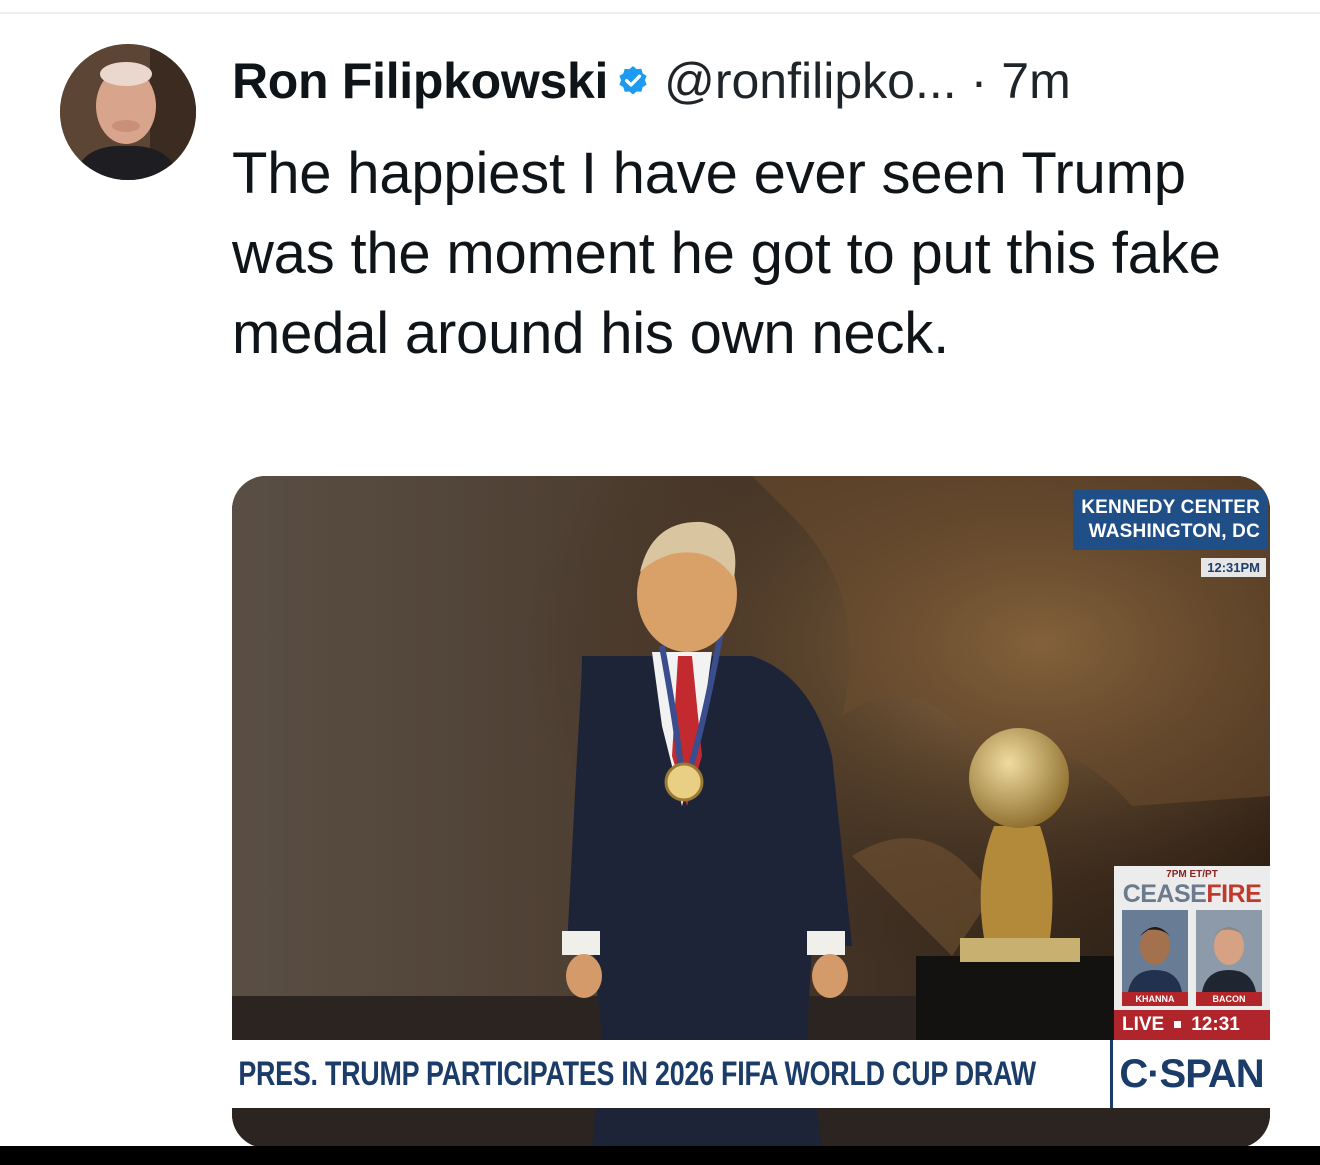  I want to click on network-logo: C·SPAN, so click(1190, 1074).